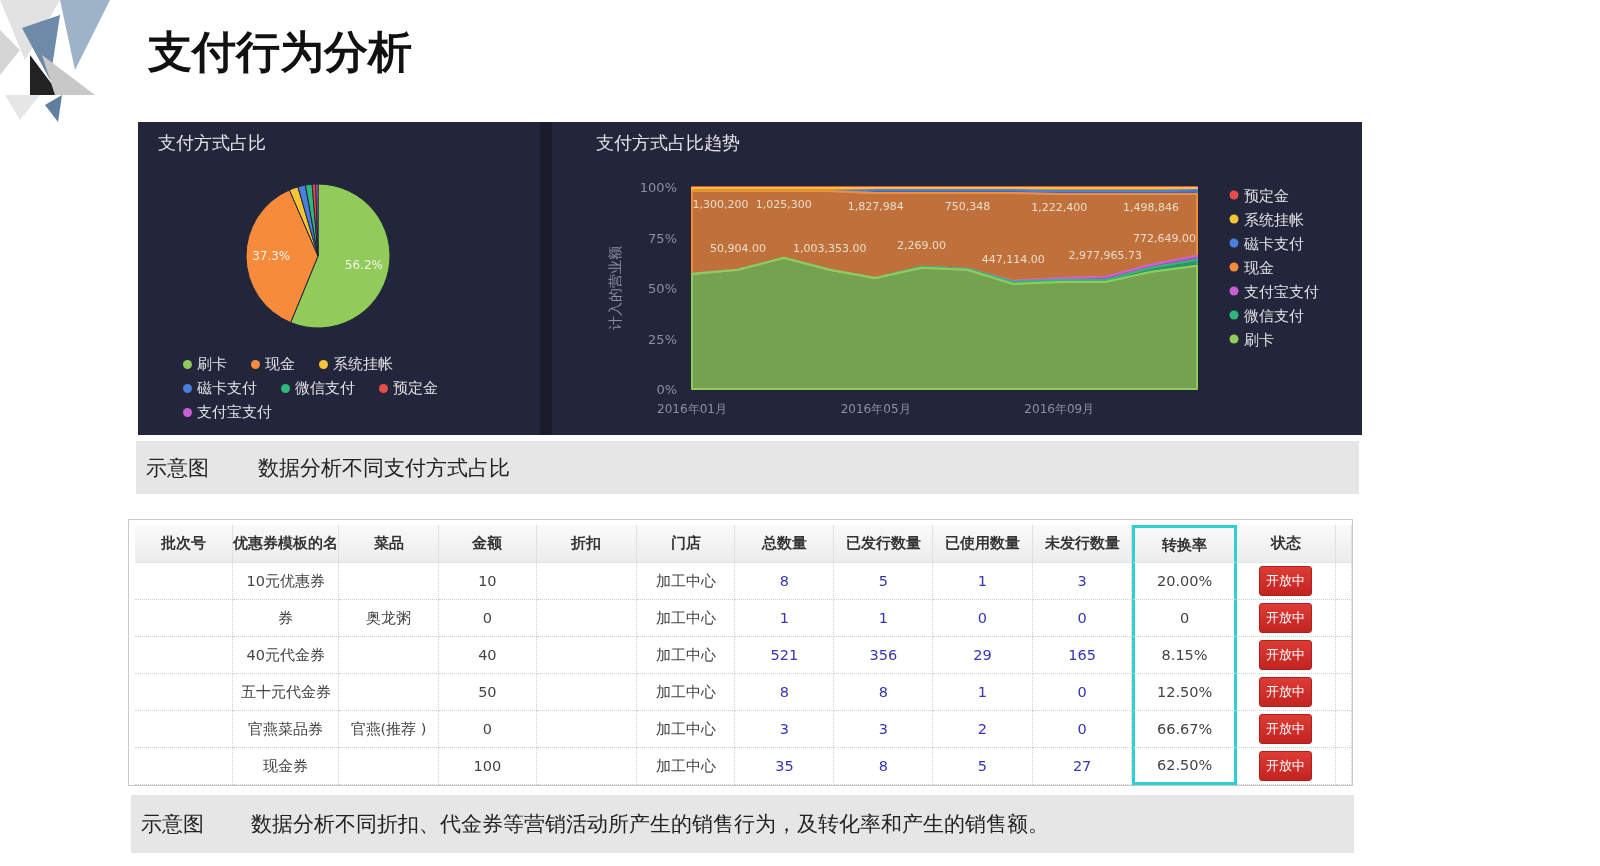 Image resolution: width=1600 pixels, height=866 pixels. Describe the element at coordinates (662, 238) in the screenshot. I see `axis-label: 75%` at that location.